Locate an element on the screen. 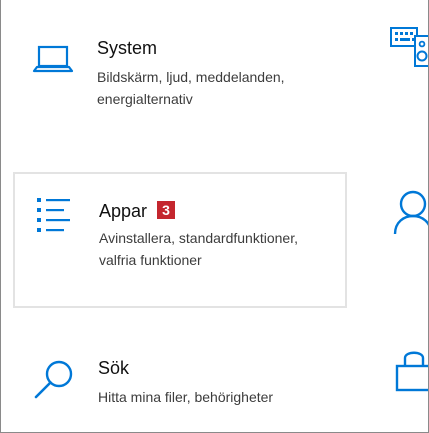 The height and width of the screenshot is (433, 429). tile-description: Hitta mina filer, behörigheter is located at coordinates (186, 397).